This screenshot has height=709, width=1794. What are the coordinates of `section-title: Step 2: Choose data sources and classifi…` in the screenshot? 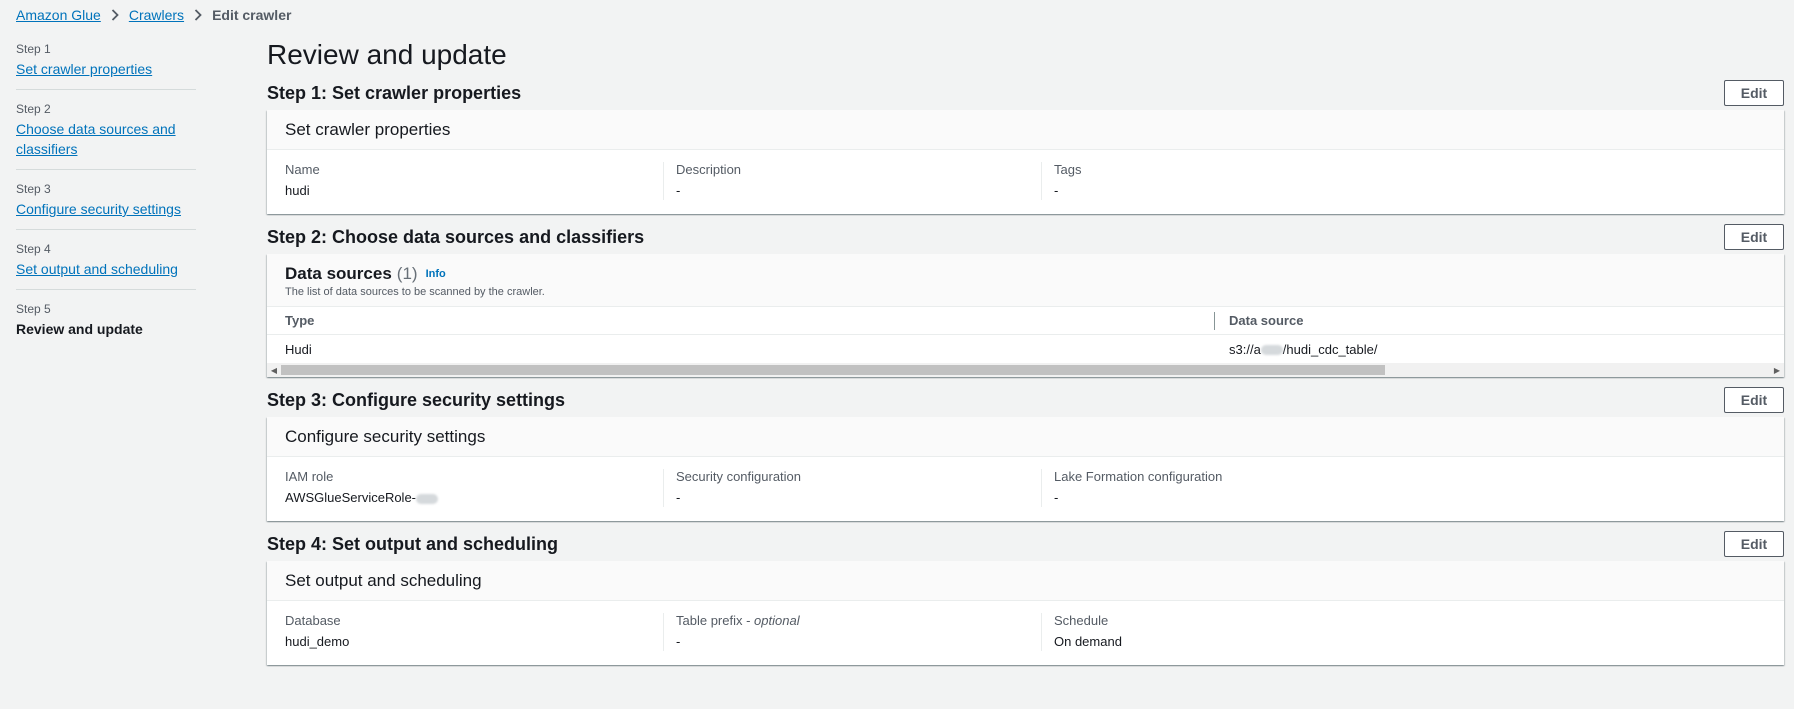 It's located at (456, 236).